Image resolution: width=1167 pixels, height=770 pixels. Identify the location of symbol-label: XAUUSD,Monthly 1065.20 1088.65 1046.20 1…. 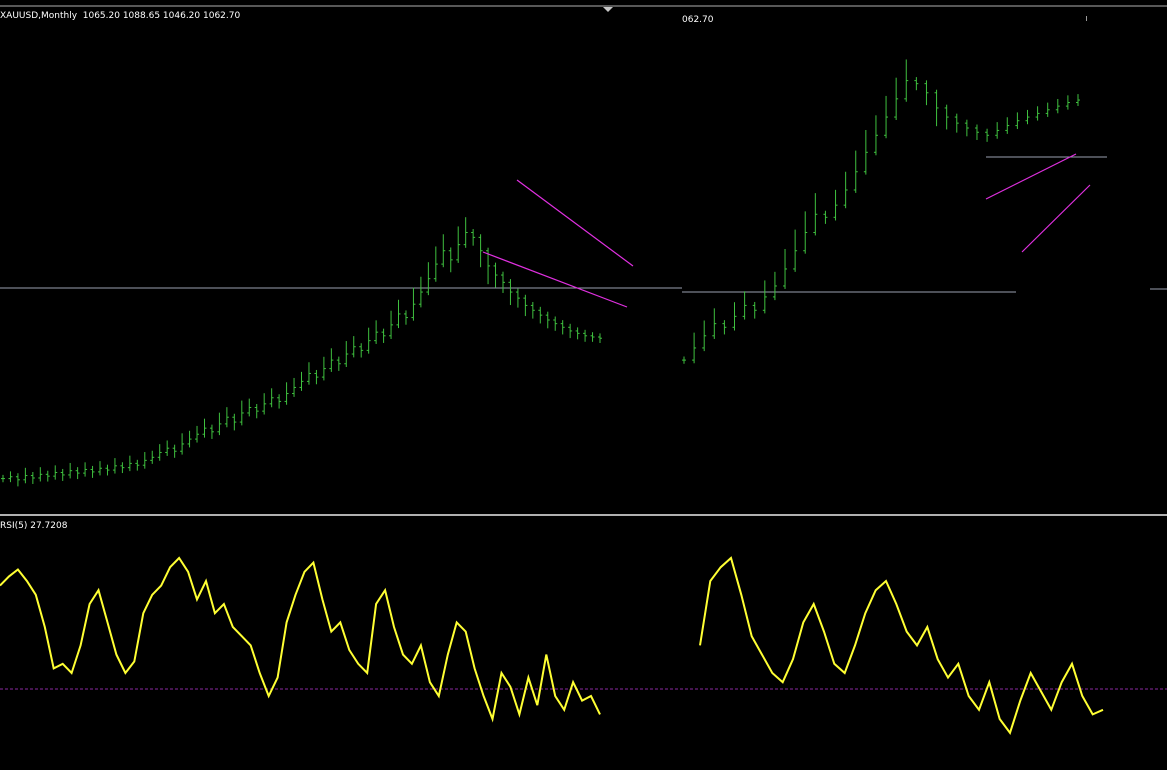
(120, 16).